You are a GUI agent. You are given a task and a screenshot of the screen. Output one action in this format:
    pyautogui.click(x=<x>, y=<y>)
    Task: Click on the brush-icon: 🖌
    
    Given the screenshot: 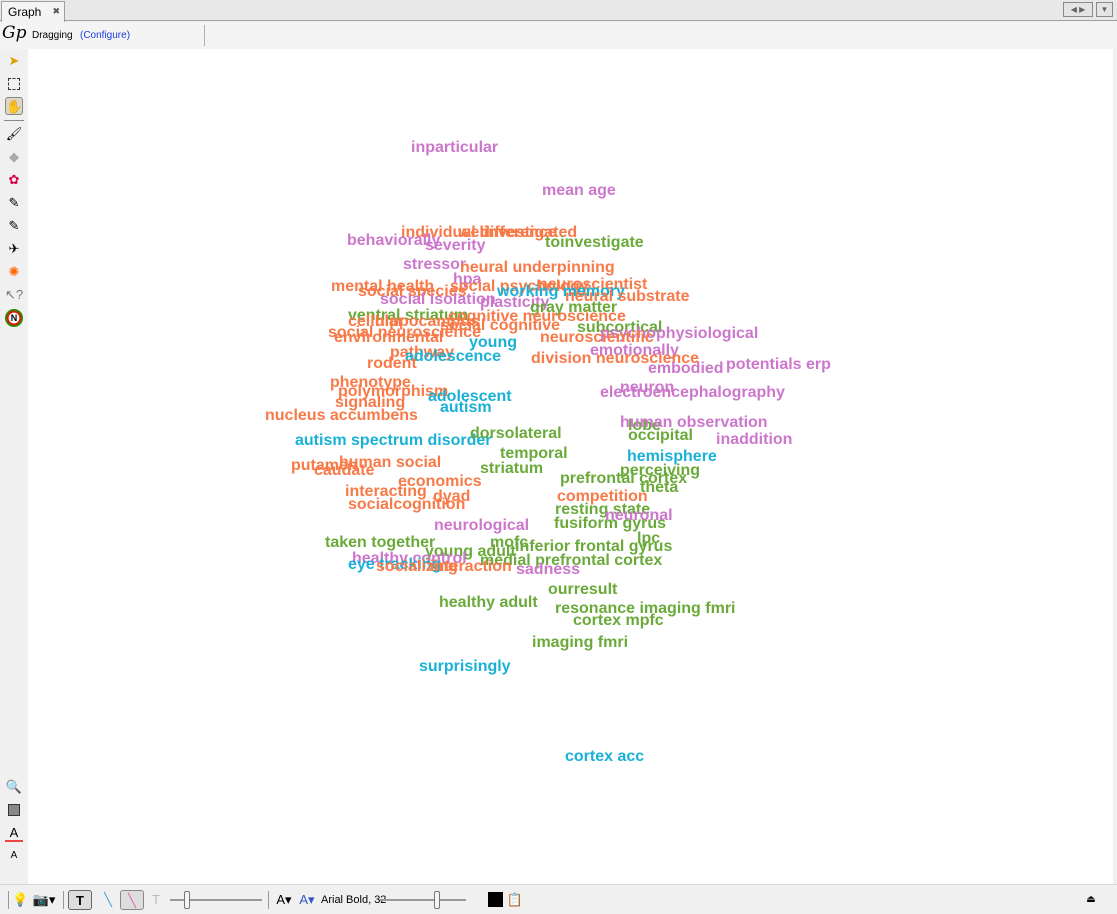 What is the action you would take?
    pyautogui.click(x=14, y=134)
    